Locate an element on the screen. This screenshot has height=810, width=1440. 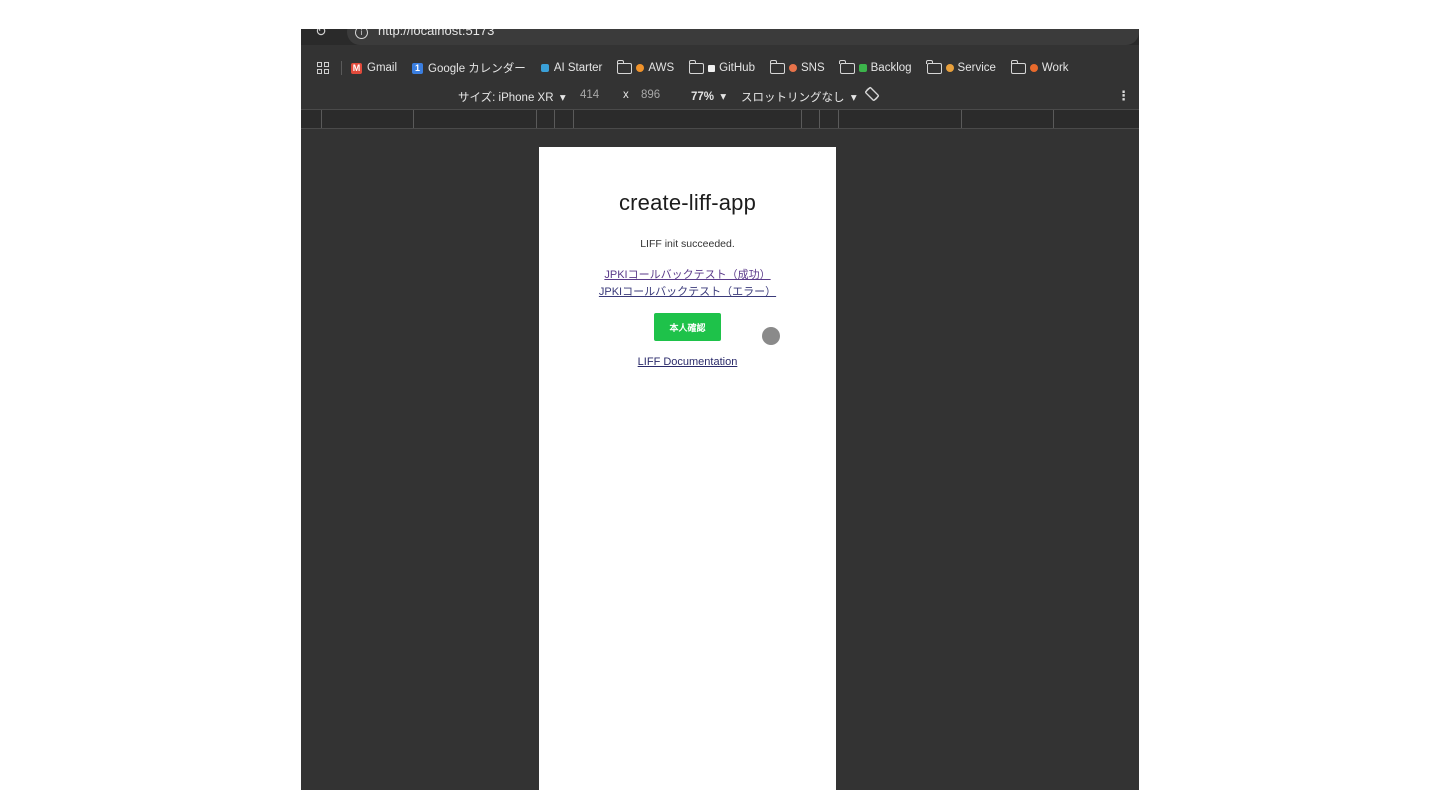
zoom-value: 77% is located at coordinates (703, 97).